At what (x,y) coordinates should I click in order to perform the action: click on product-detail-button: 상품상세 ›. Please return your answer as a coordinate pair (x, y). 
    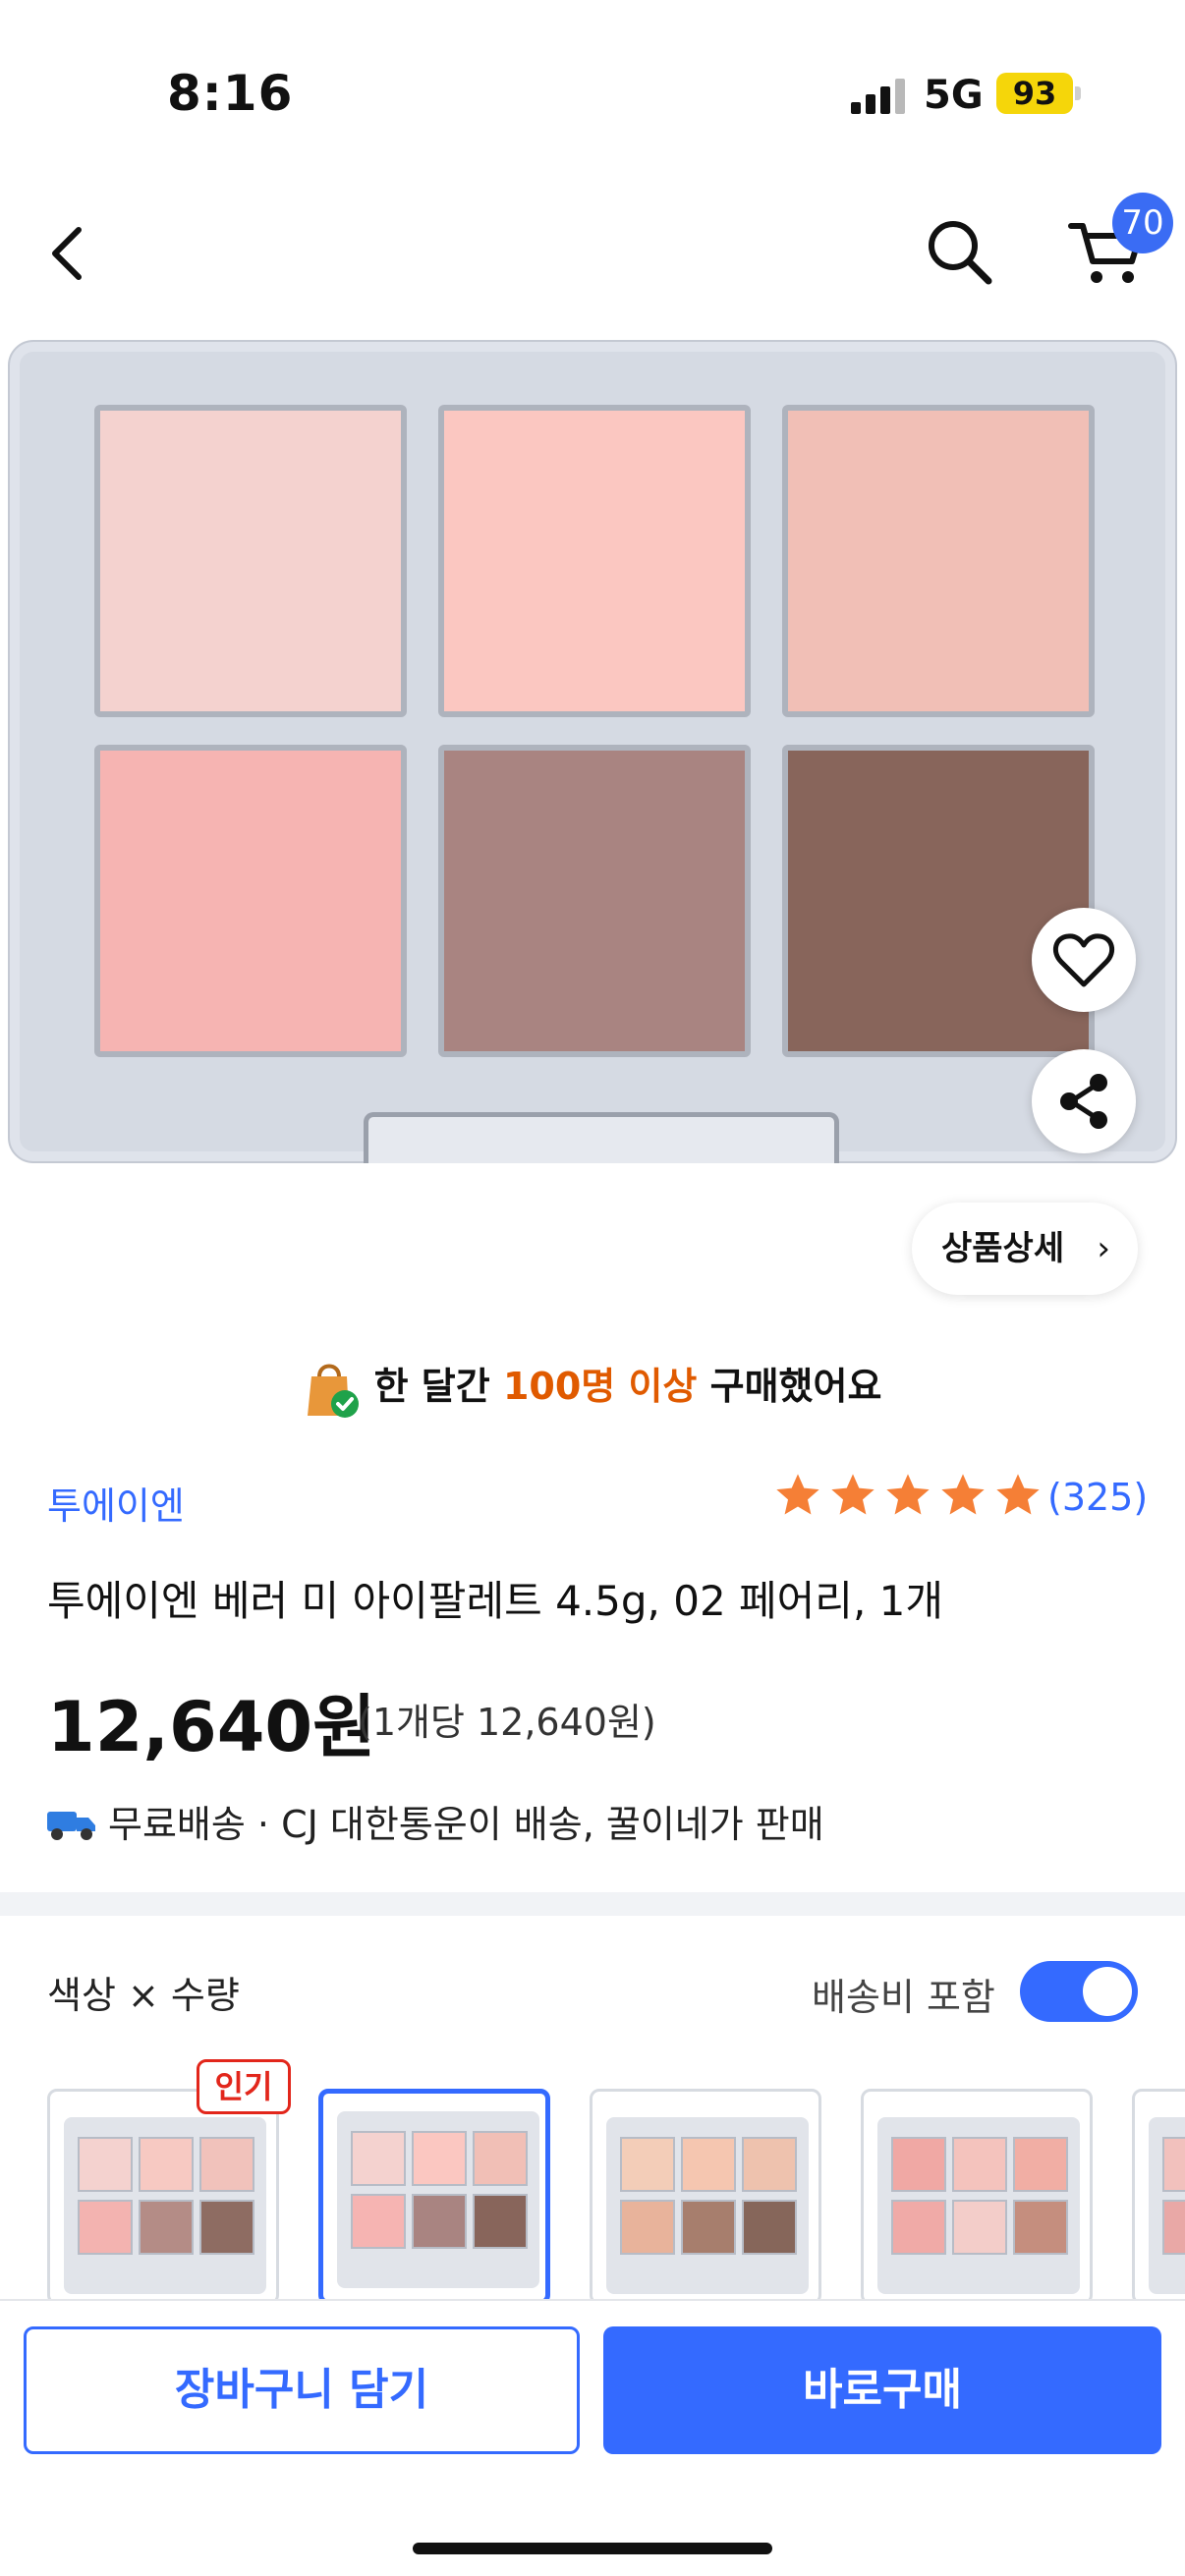
    Looking at the image, I should click on (1025, 1249).